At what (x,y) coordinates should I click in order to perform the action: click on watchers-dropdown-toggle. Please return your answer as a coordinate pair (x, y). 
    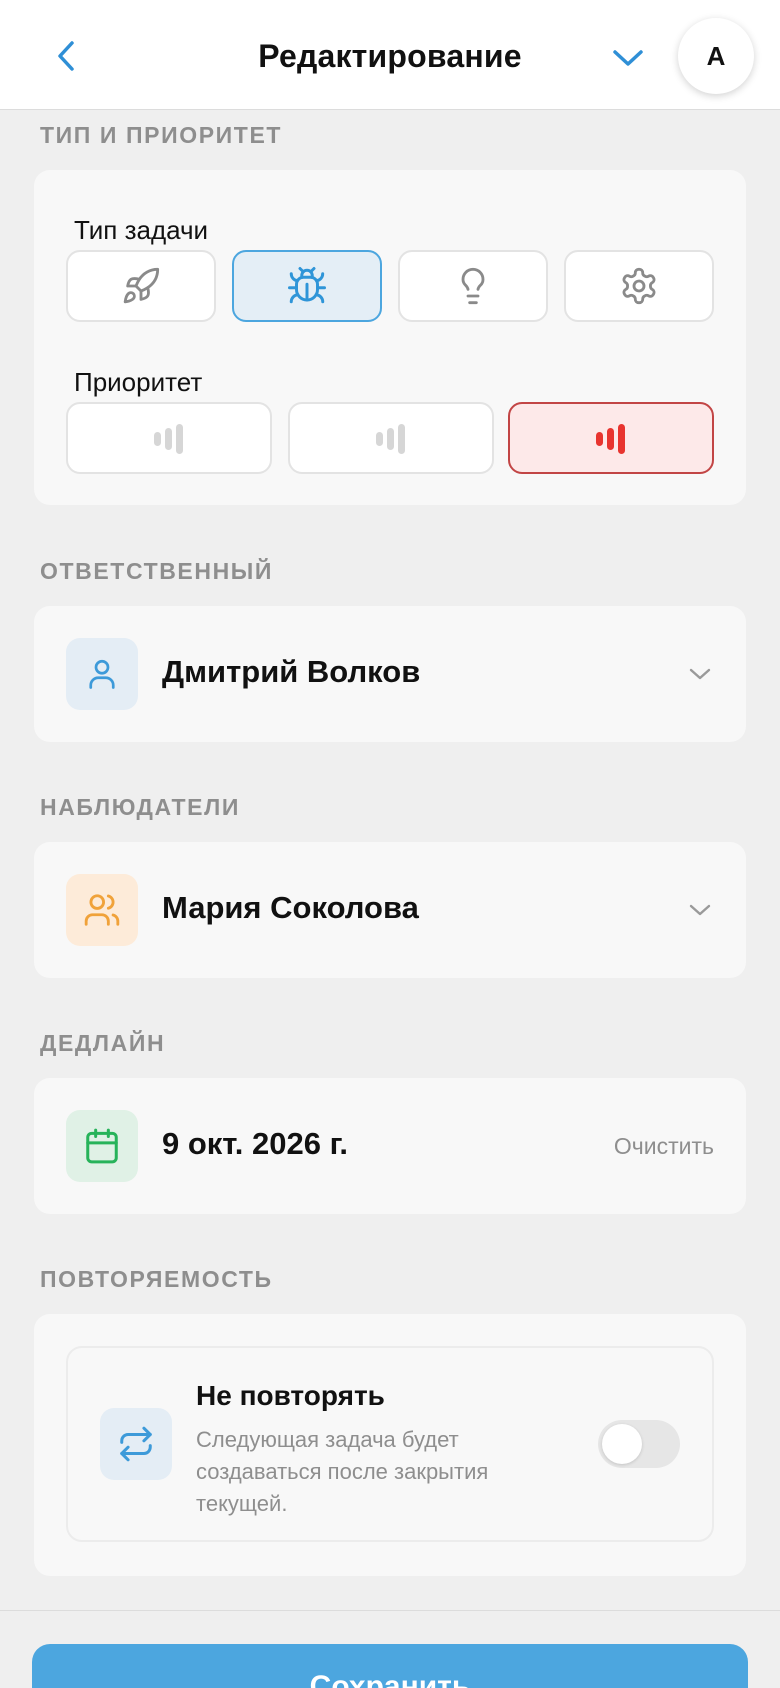
    Looking at the image, I should click on (700, 910).